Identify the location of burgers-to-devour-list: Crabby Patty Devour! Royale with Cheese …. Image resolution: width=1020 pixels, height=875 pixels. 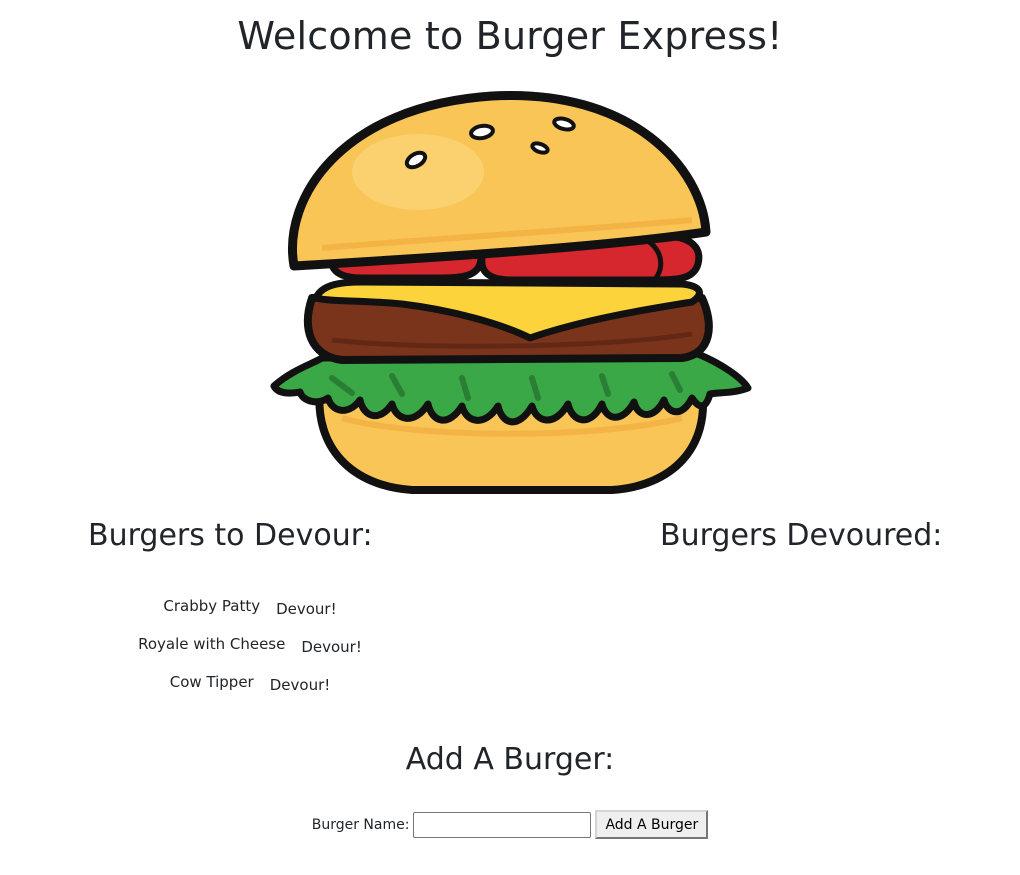
(250, 647).